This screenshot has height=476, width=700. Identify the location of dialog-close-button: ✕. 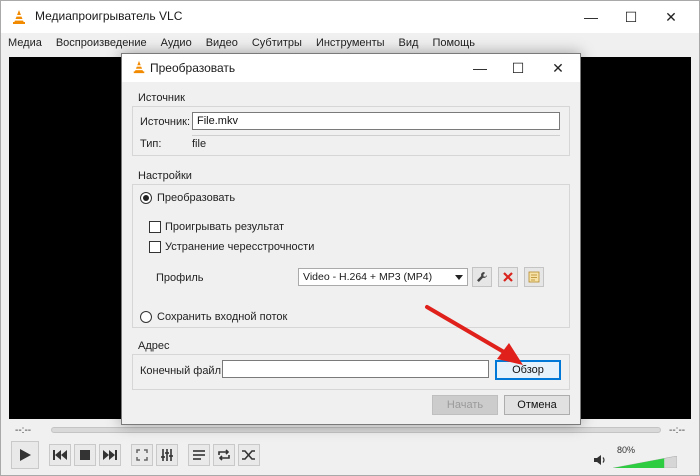
(558, 68).